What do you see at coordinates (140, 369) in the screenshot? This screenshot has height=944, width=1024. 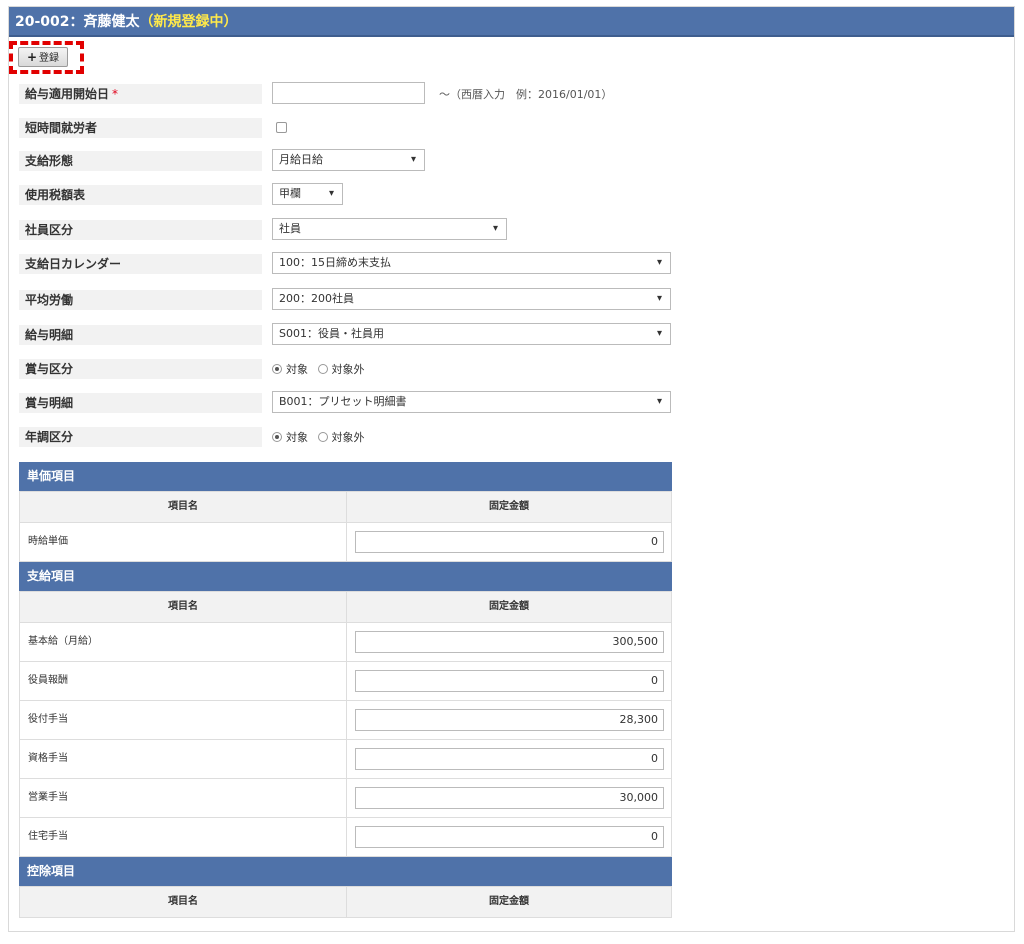 I see `bonus-class-label: 賞与区分` at bounding box center [140, 369].